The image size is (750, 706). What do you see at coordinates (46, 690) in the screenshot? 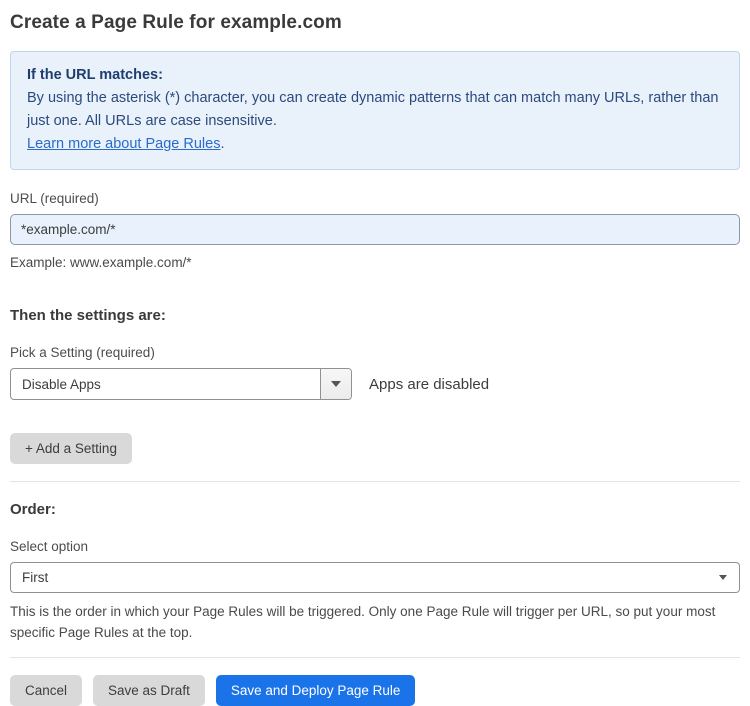
I see `cancel-button: Cancel` at bounding box center [46, 690].